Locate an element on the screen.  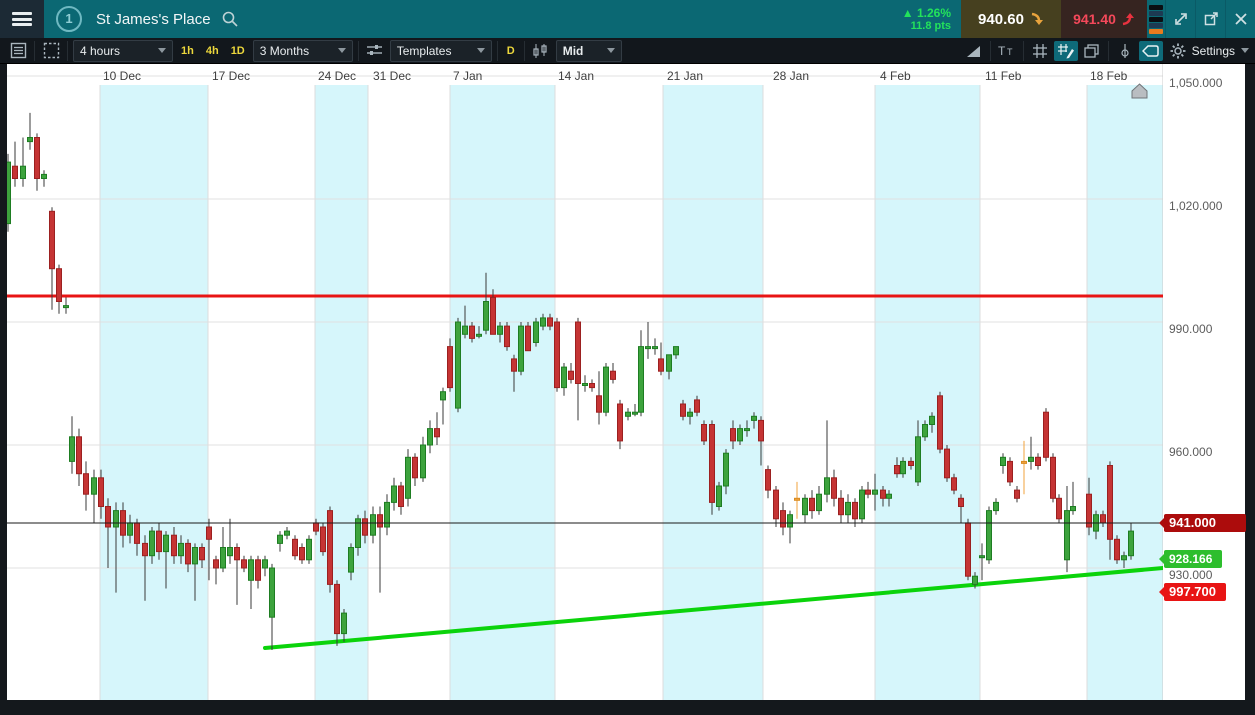
price-axis-label: 1,050.000 is located at coordinates (1196, 83).